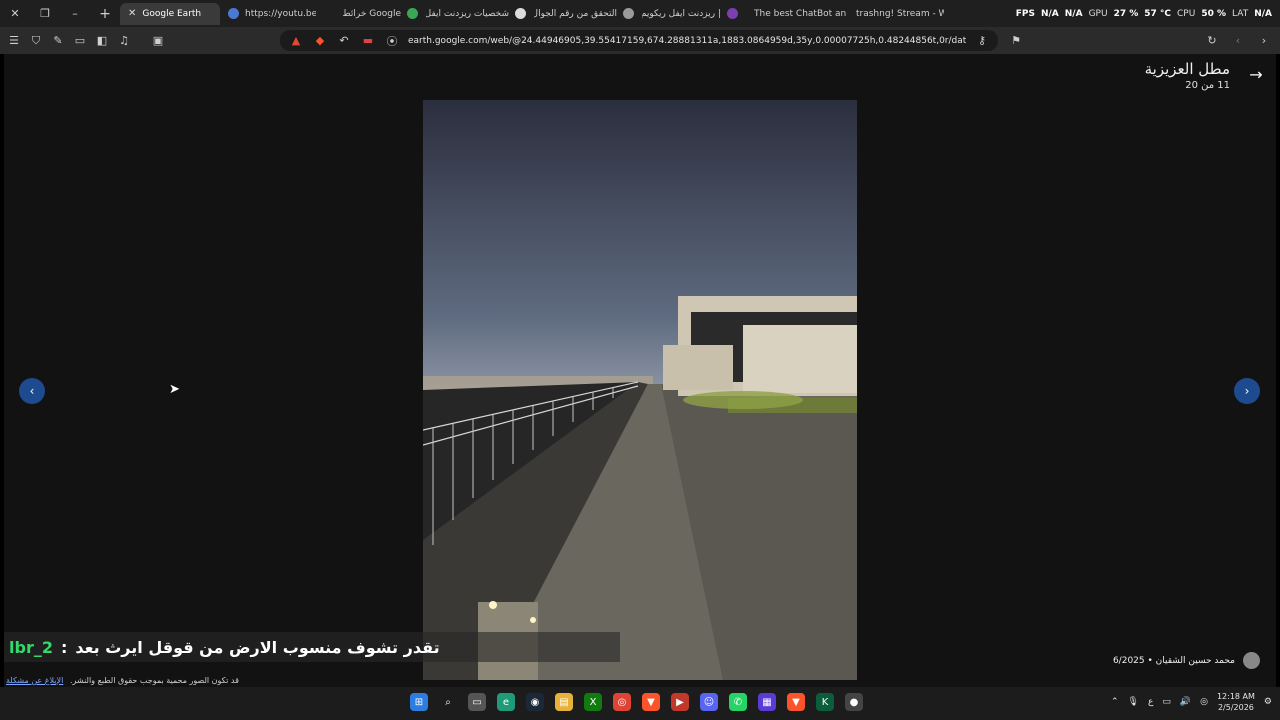 Image resolution: width=1280 pixels, height=720 pixels. What do you see at coordinates (800, 13) in the screenshot?
I see `tab-label: The best ChatBot an` at bounding box center [800, 13].